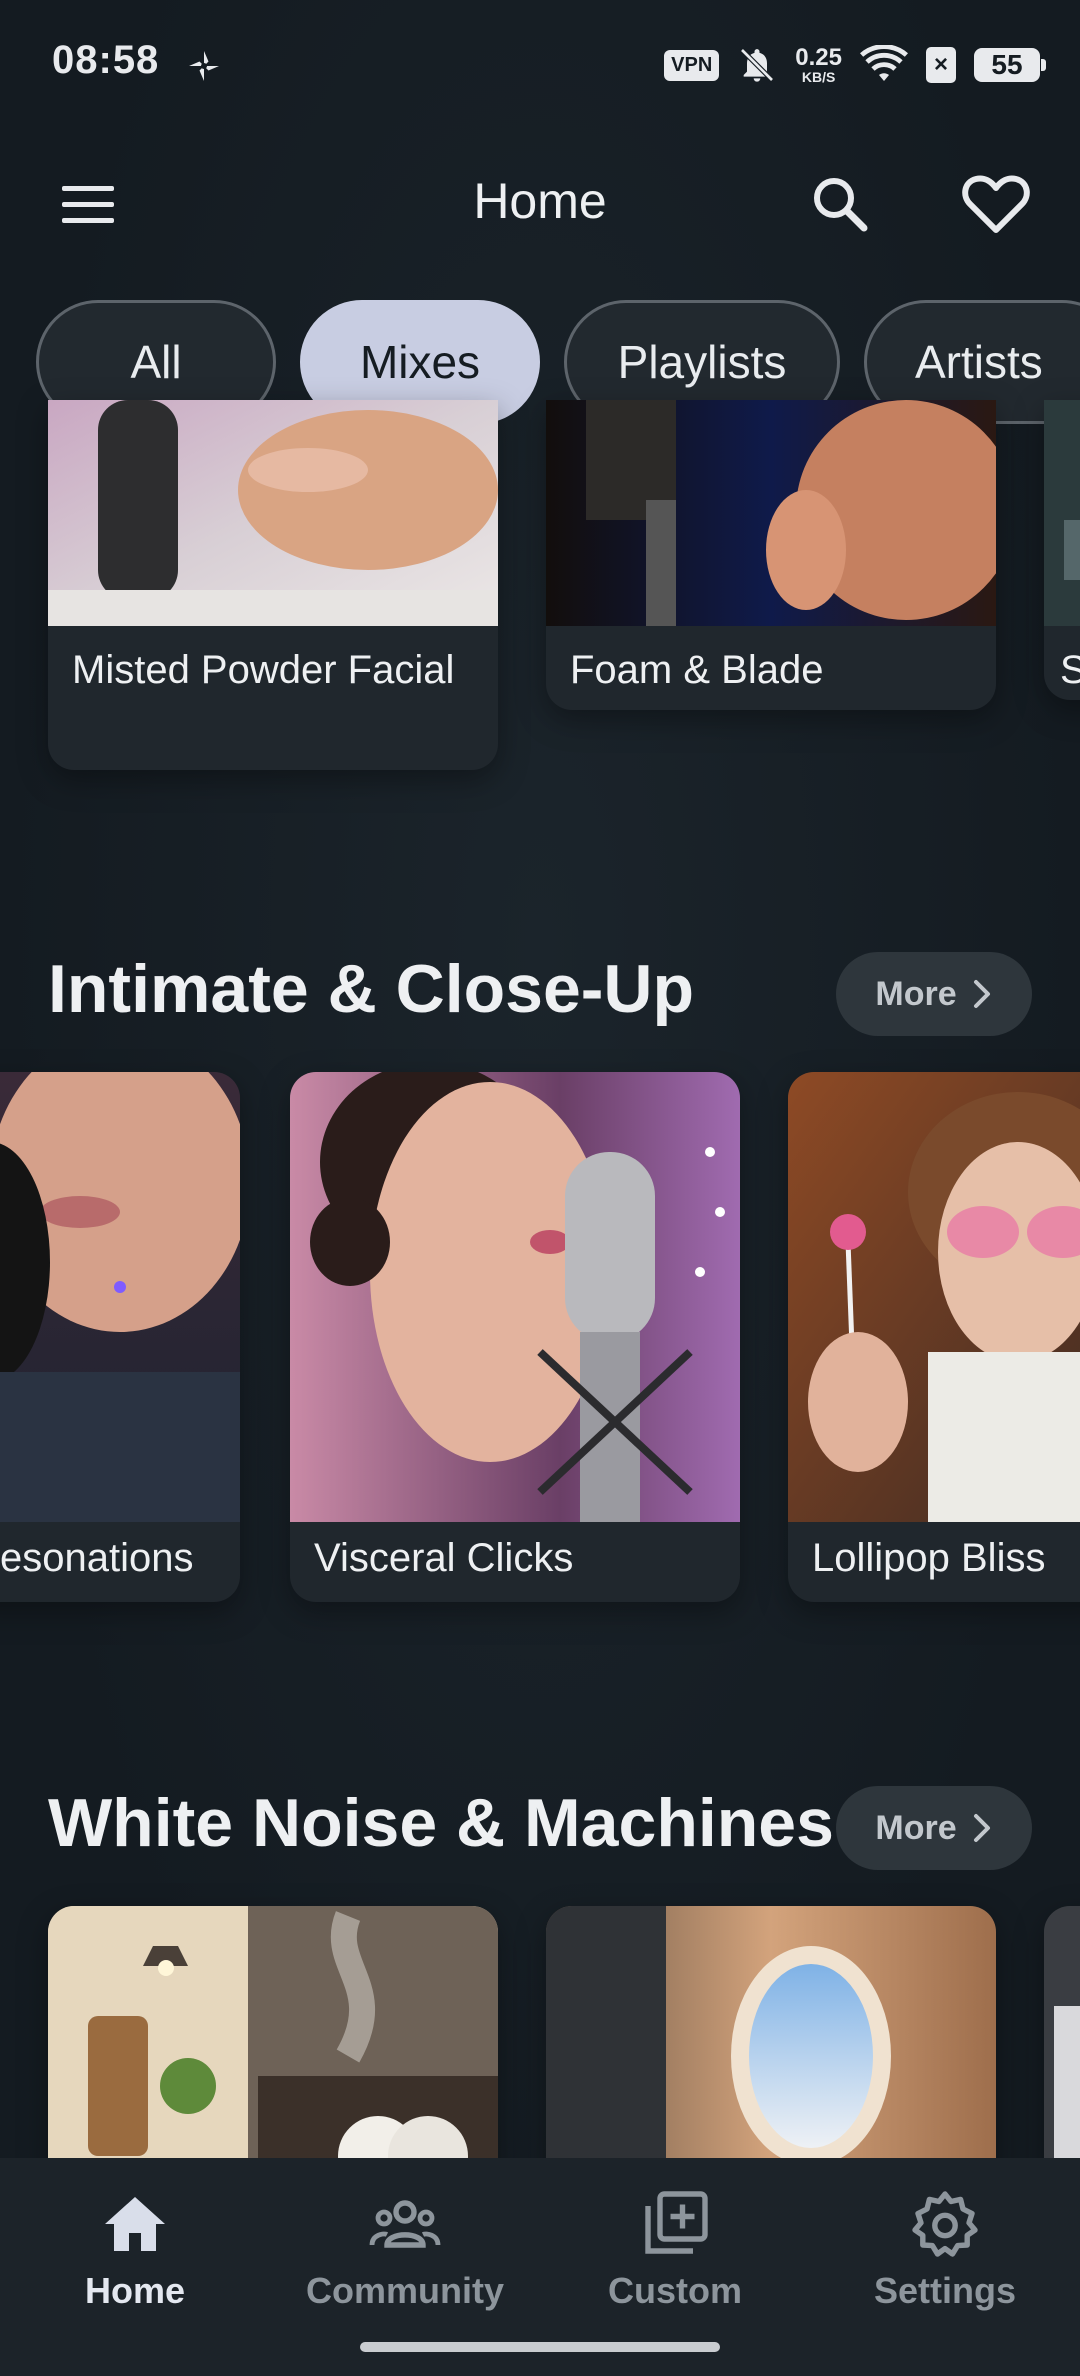 The height and width of the screenshot is (2376, 1080). I want to click on pinwheel-icon, so click(204, 66).